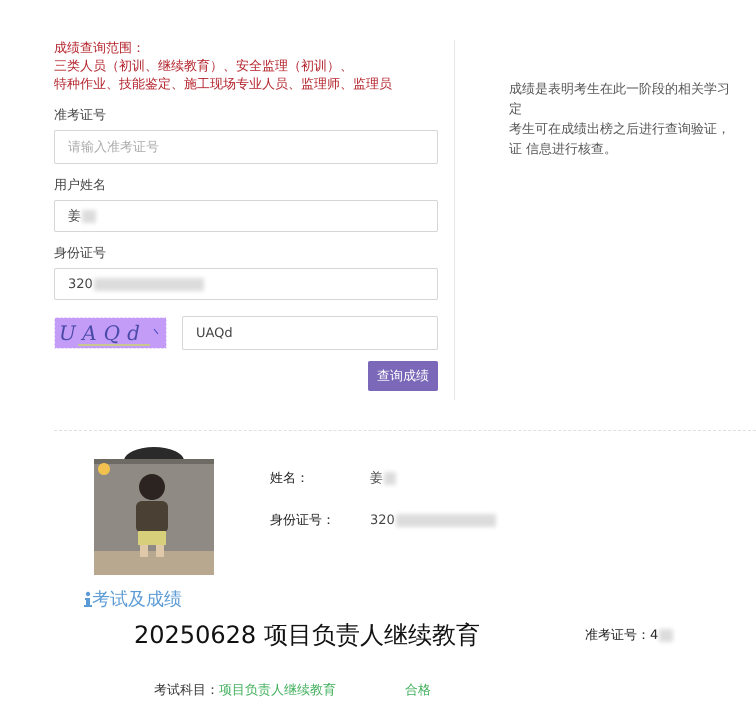  I want to click on field-label: 身份证号, so click(80, 253).